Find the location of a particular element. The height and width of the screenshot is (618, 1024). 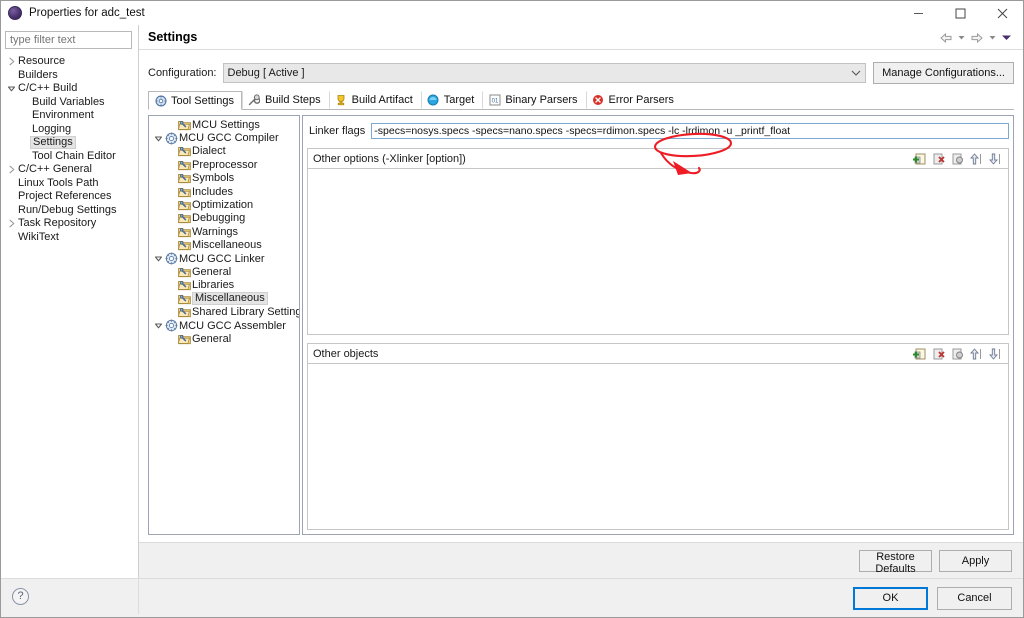

sidebar-item-label: Logging is located at coordinates (52, 128).